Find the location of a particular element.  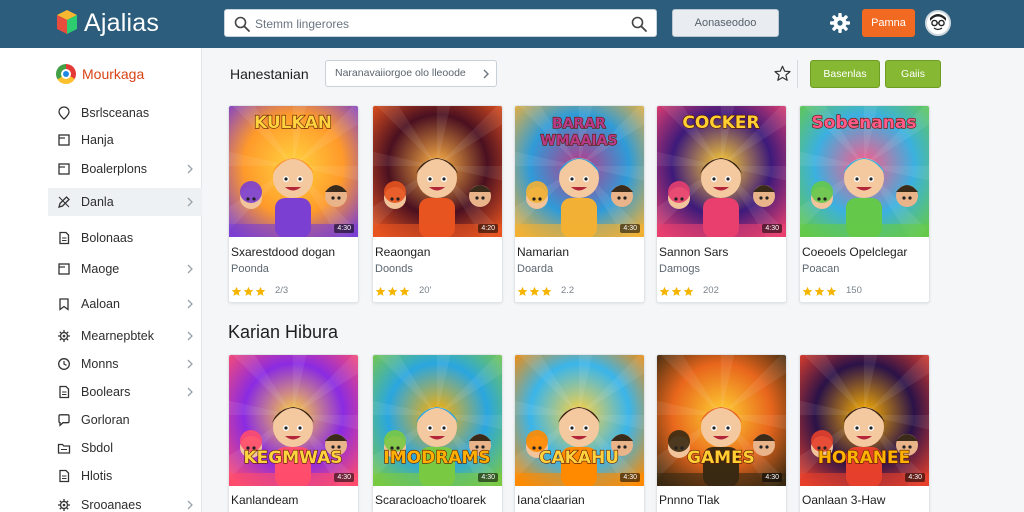

section-title-1: Hanestanian is located at coordinates (269, 74).